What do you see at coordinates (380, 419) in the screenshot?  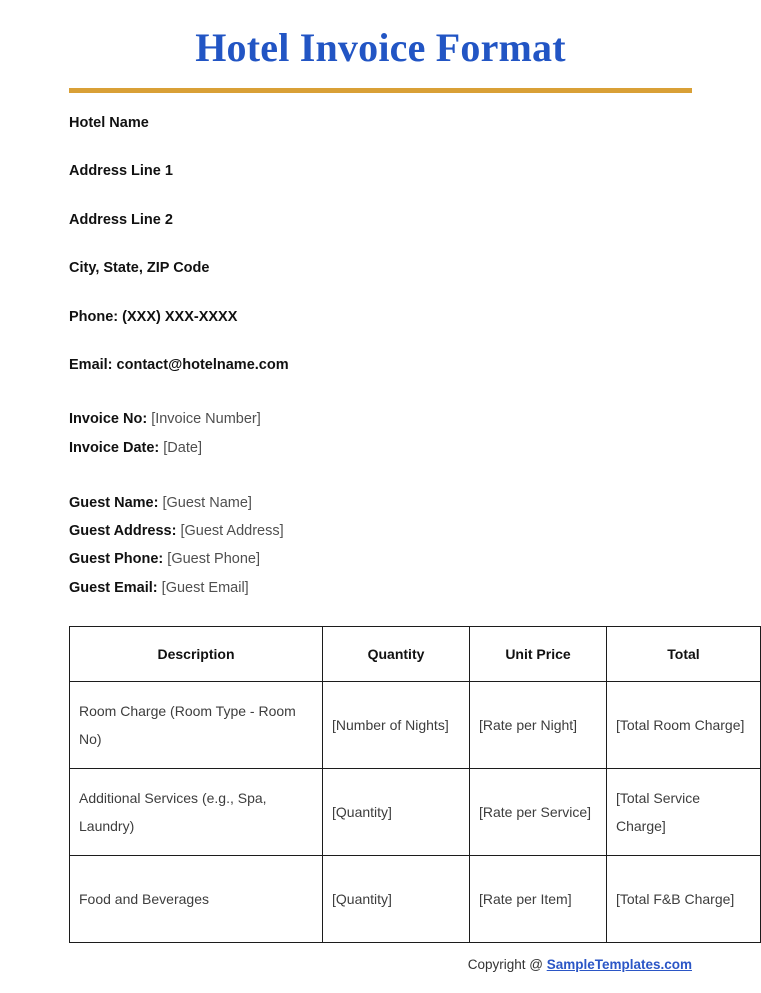 I see `invoice-no-row: Invoice No: [Invoice Number]` at bounding box center [380, 419].